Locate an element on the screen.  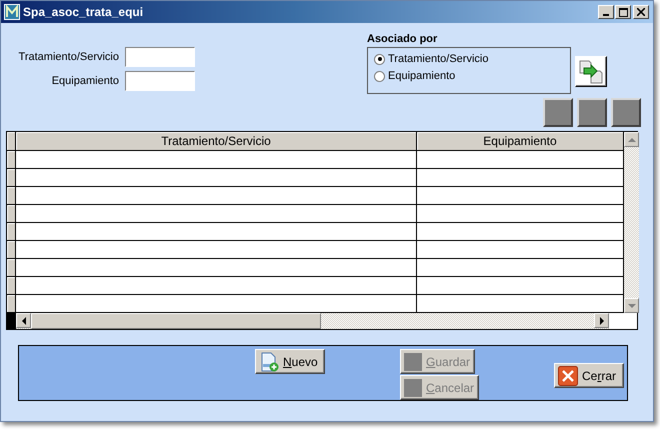
maximize-icon is located at coordinates (623, 12).